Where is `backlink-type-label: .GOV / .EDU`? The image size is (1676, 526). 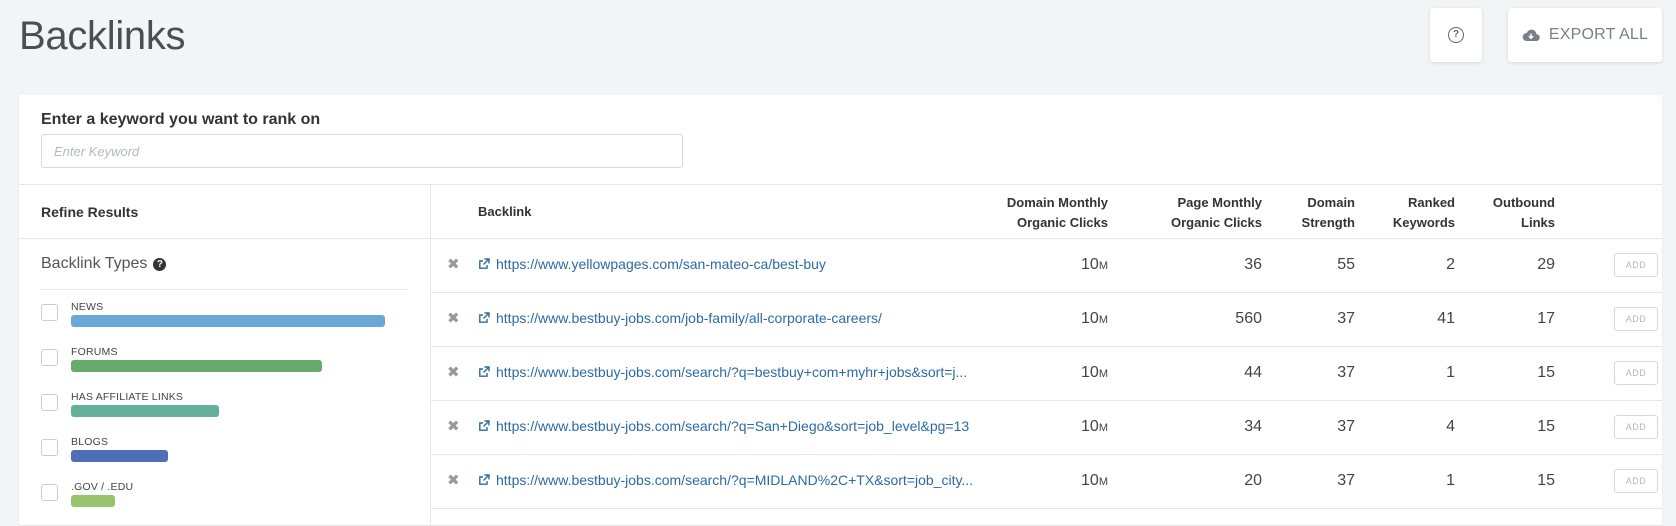 backlink-type-label: .GOV / .EDU is located at coordinates (102, 487).